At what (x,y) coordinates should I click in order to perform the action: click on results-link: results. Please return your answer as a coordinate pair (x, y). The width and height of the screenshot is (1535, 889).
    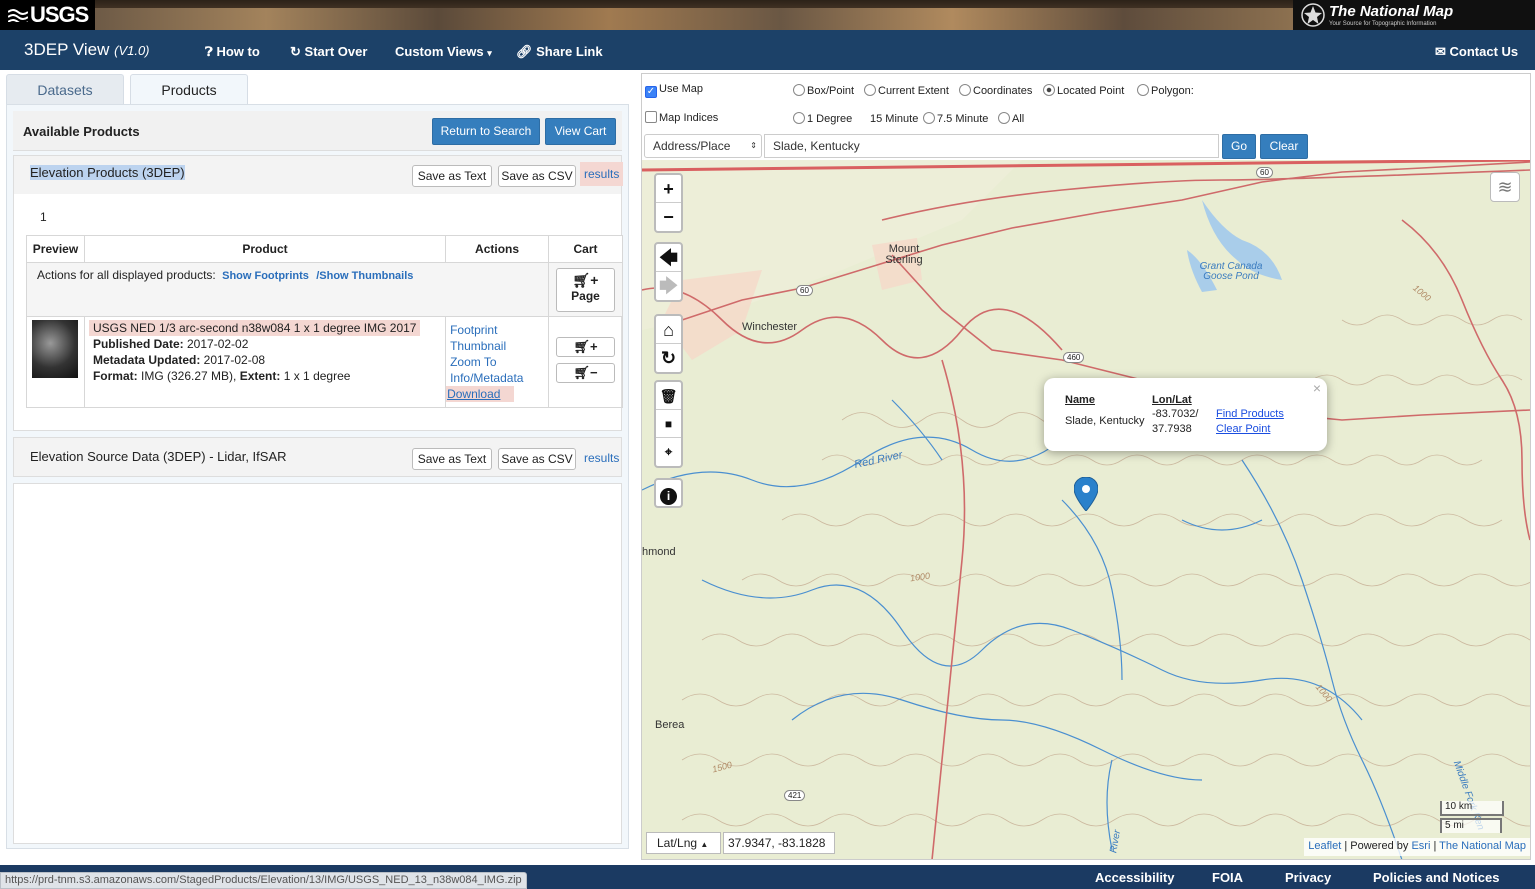
    Looking at the image, I should click on (602, 174).